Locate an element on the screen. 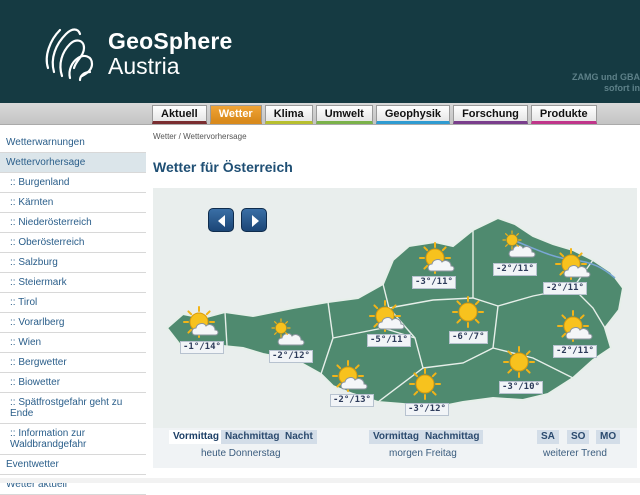 The width and height of the screenshot is (640, 495). merger-note: ZAMG und GBA sofort in is located at coordinates (595, 83).